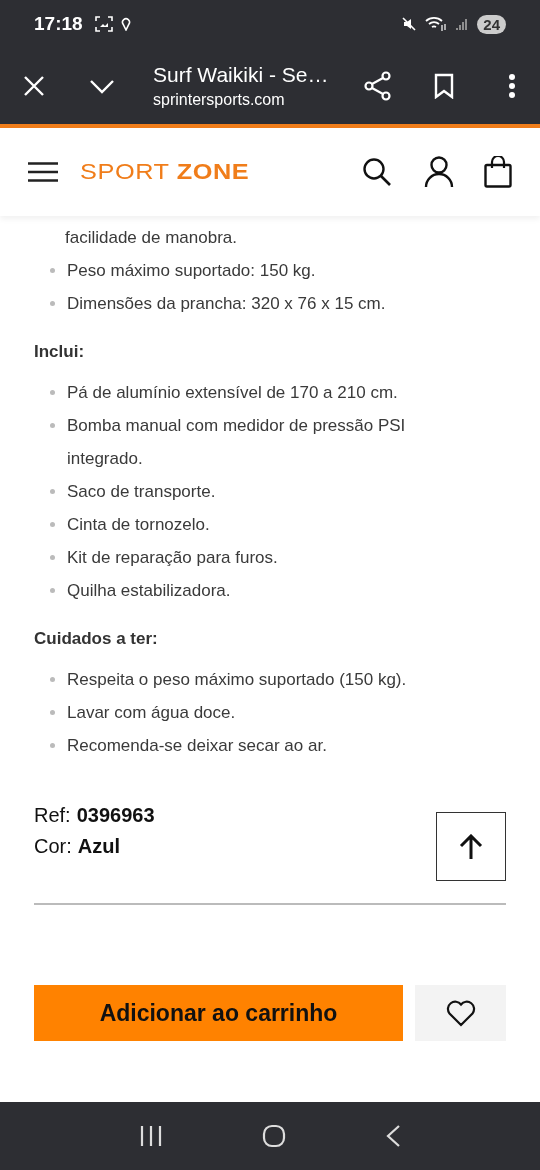 The image size is (540, 1170). What do you see at coordinates (498, 172) in the screenshot?
I see `shopping-bag-icon` at bounding box center [498, 172].